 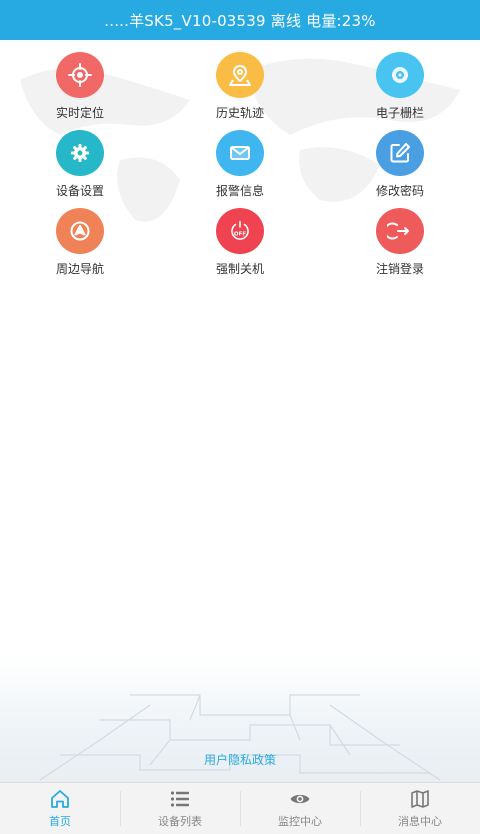 I want to click on bottom-tab-bar: 首页 设备列表 监控中心 消息中心, so click(x=240, y=808).